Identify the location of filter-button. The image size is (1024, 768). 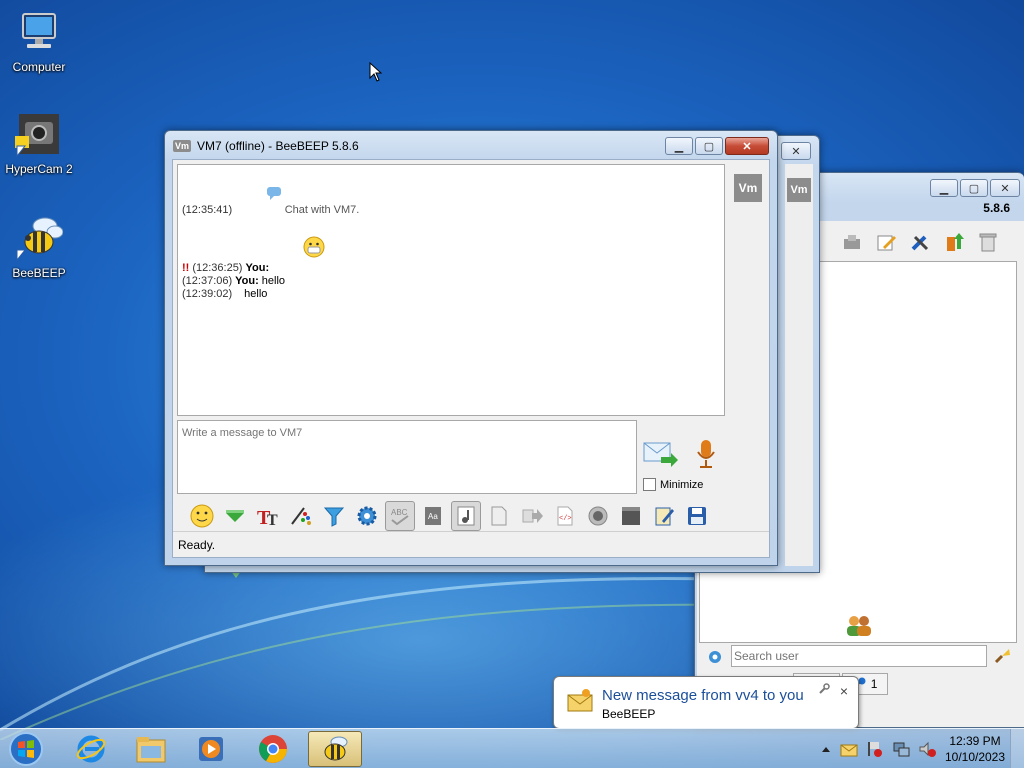
(334, 516).